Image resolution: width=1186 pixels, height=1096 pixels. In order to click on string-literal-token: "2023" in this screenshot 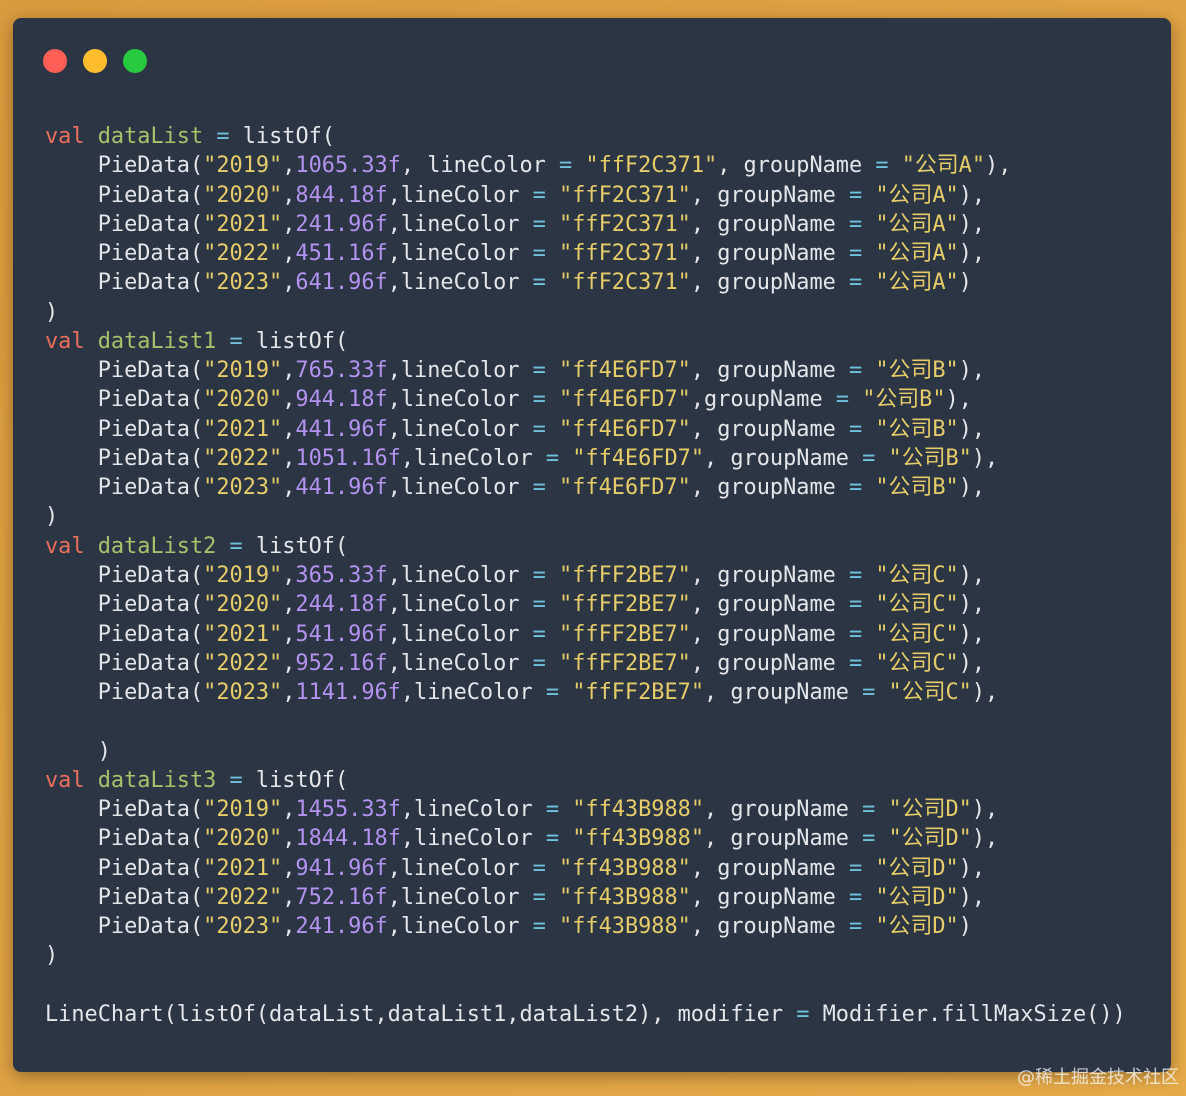, I will do `click(243, 693)`.